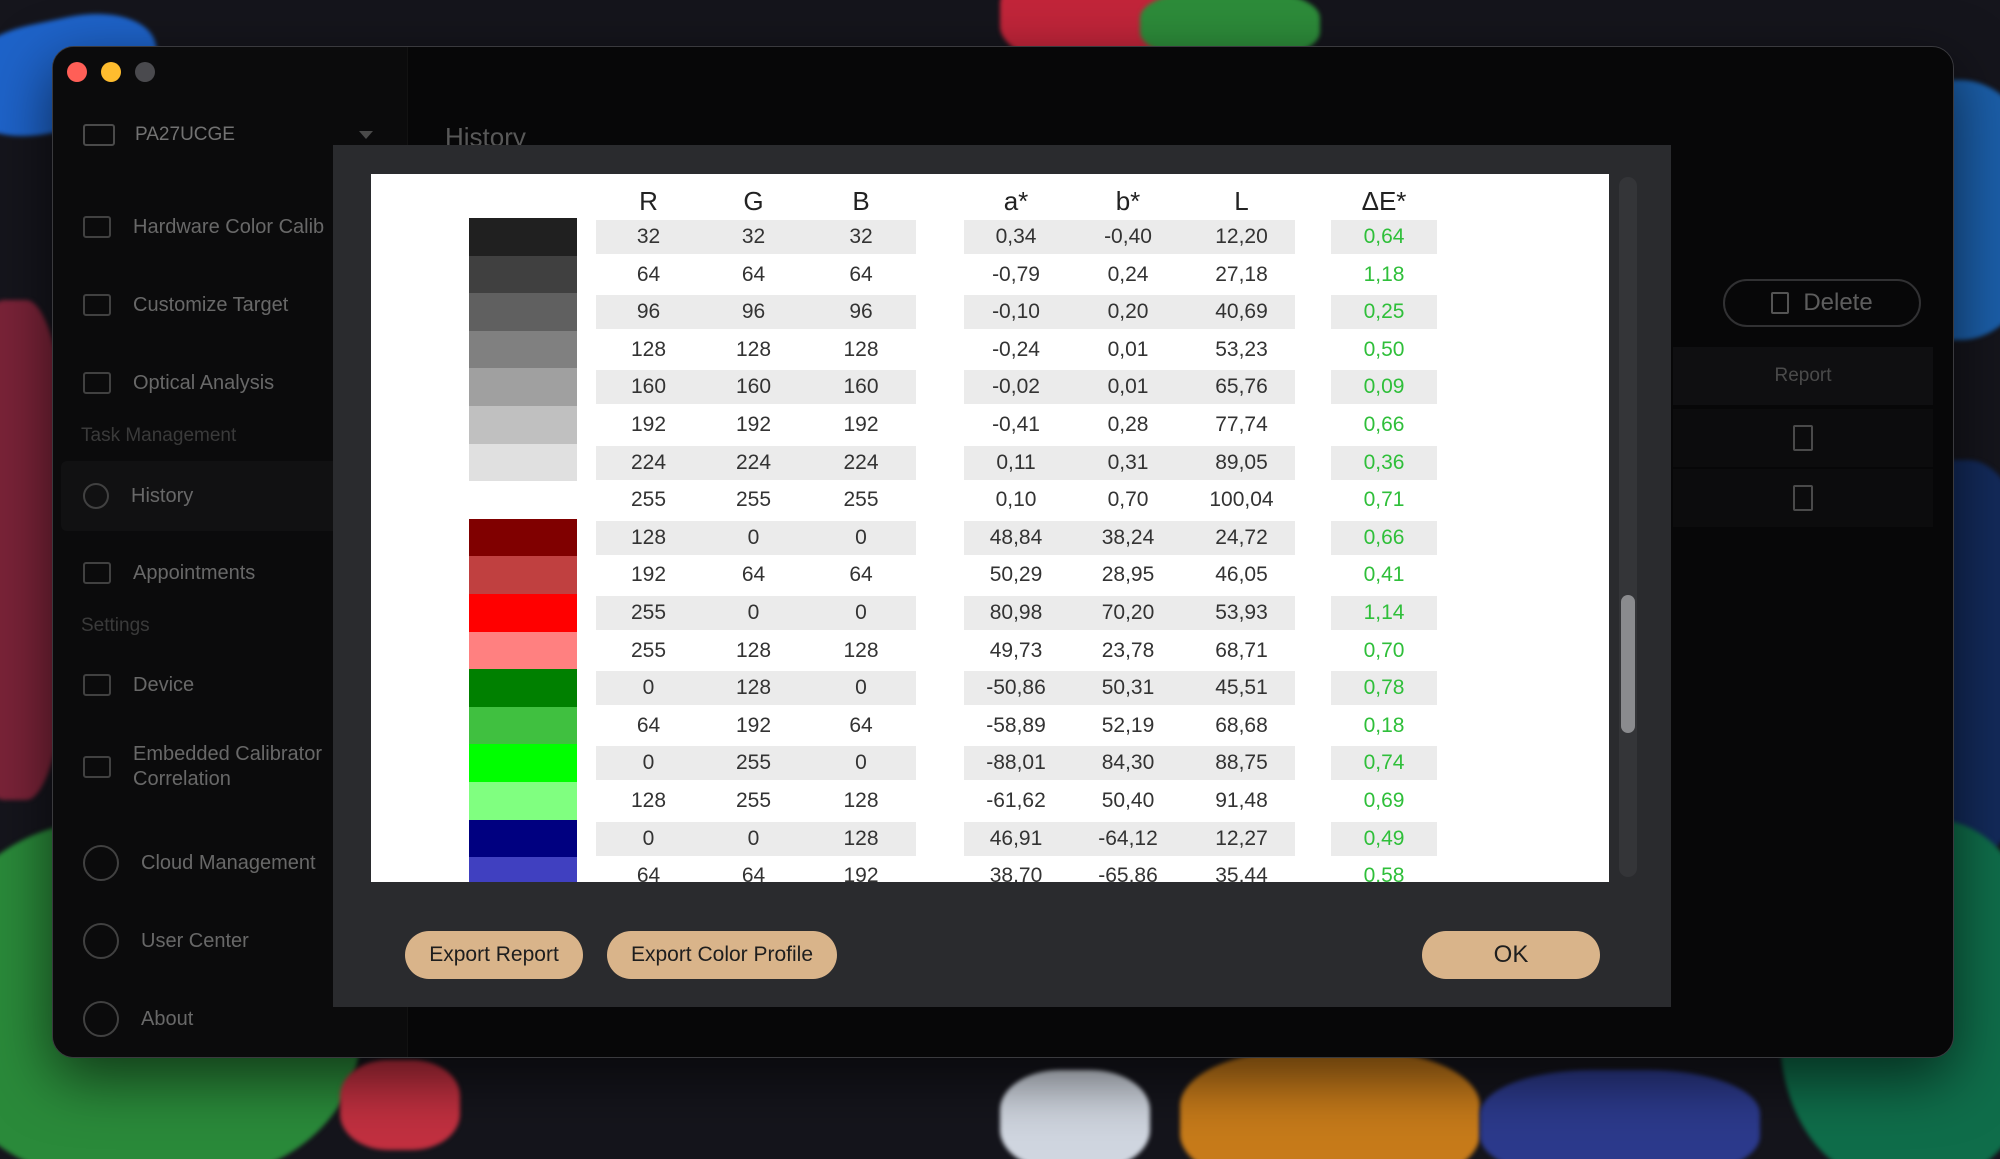 The image size is (2000, 1159). I want to click on cell-delta-e: 0,36, so click(1384, 462).